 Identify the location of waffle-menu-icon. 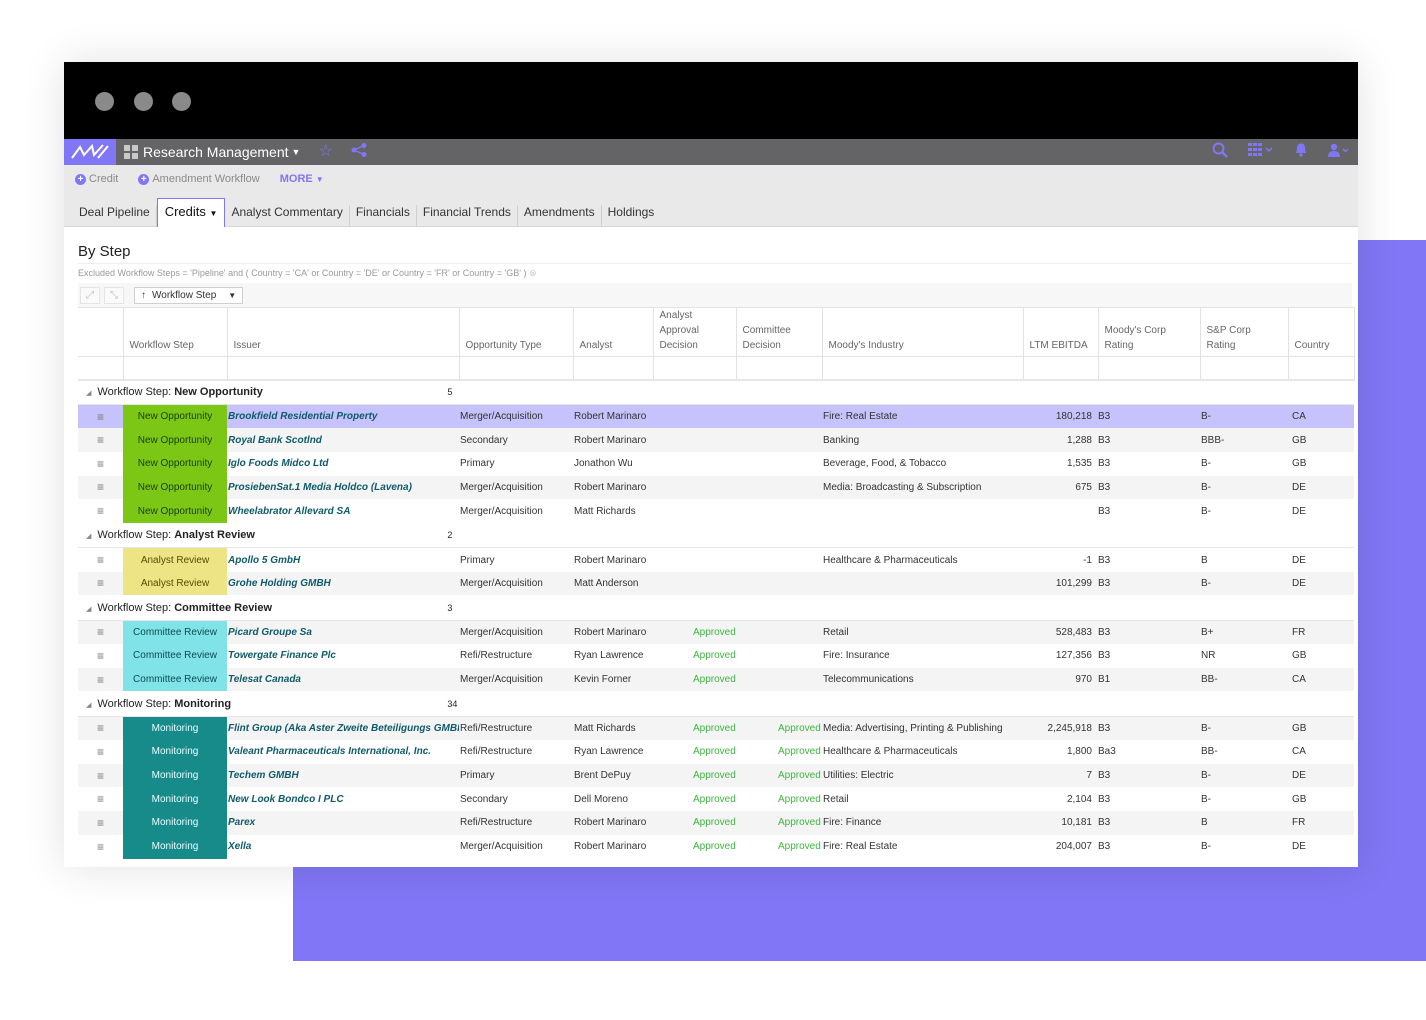
(1261, 152).